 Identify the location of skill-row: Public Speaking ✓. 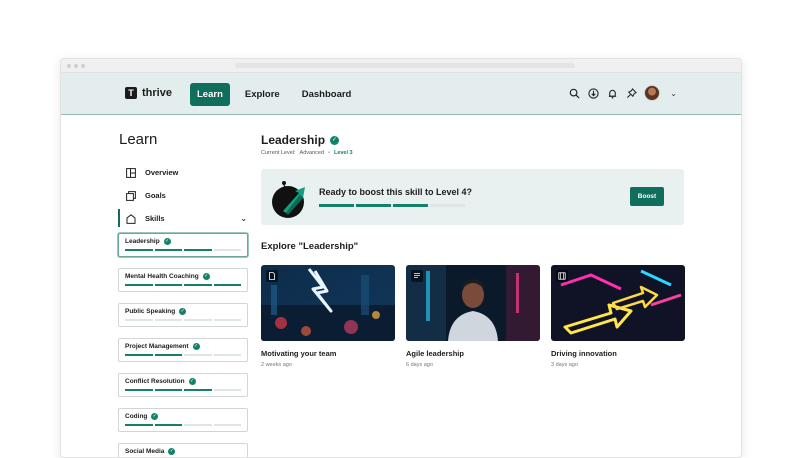
(183, 311).